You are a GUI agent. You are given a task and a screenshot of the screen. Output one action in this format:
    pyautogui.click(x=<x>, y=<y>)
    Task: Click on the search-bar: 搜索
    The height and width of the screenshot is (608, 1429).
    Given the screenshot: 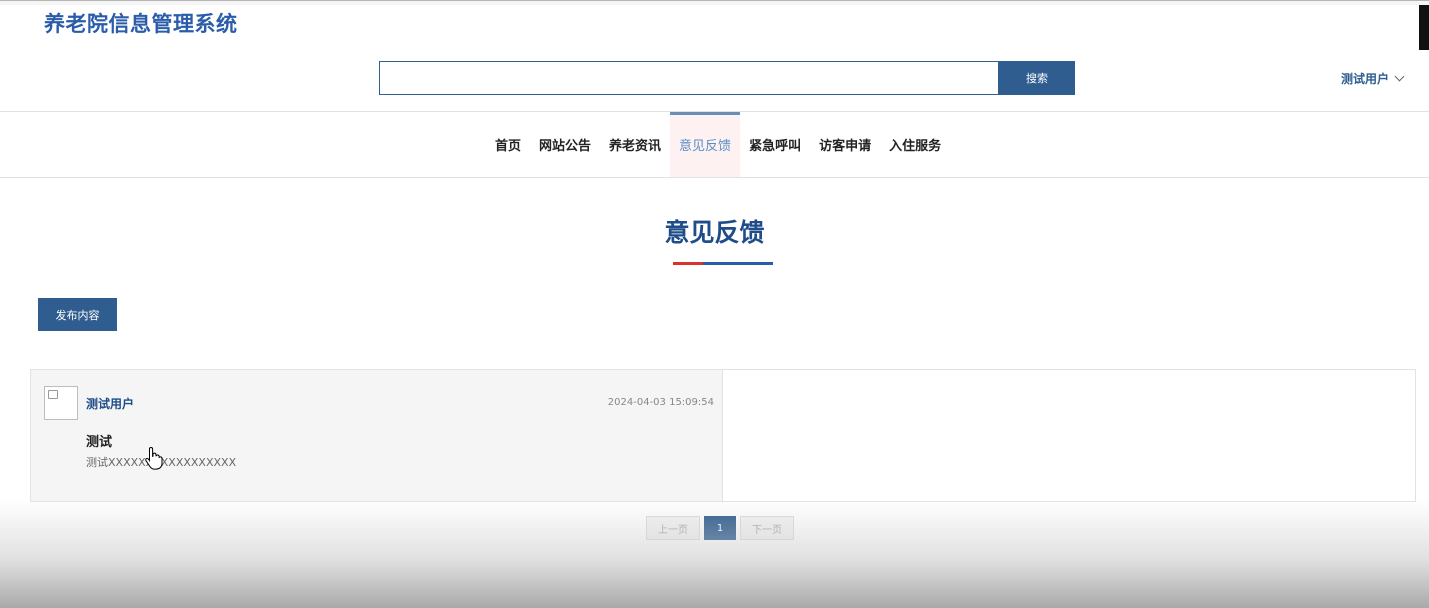 What is the action you would take?
    pyautogui.click(x=727, y=78)
    